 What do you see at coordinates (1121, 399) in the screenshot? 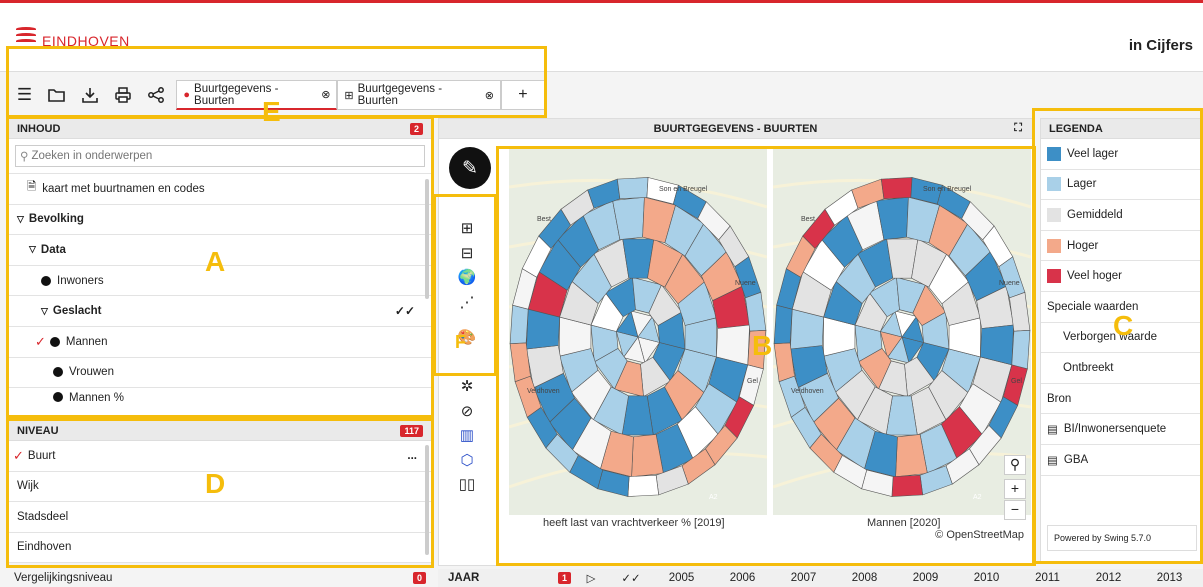
I see `legend-bron-title: Bron` at bounding box center [1121, 399].